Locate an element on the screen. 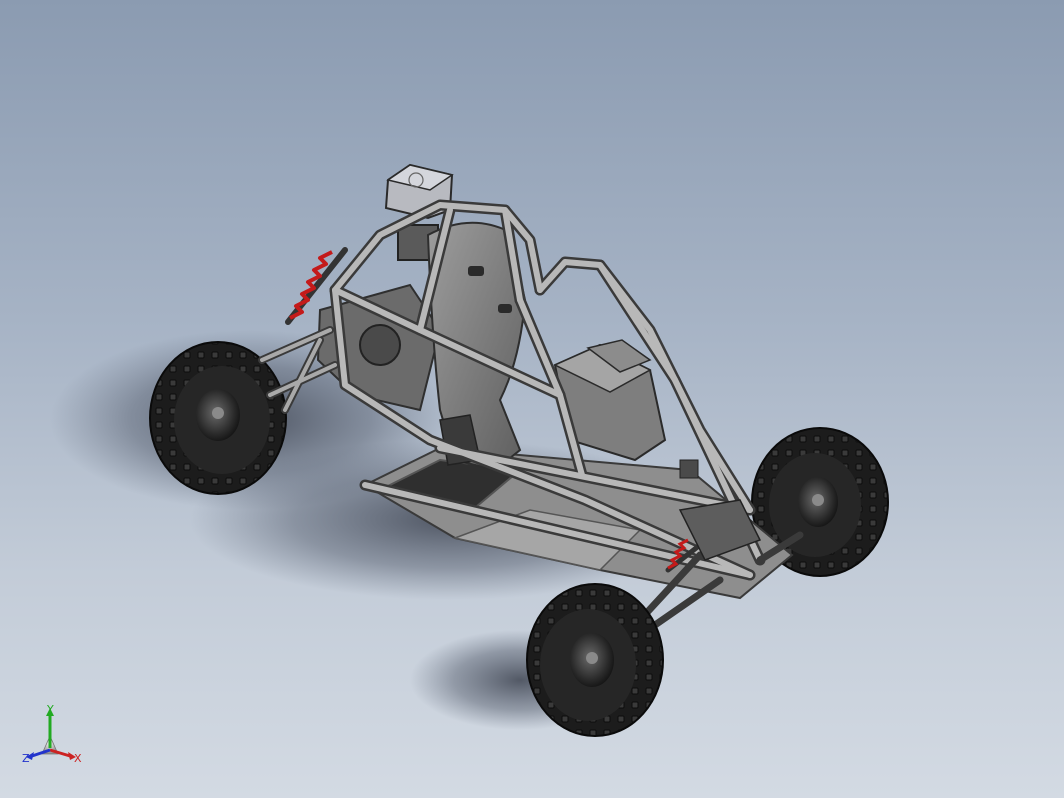 The image size is (1064, 798). y-axis-label: Y is located at coordinates (50, 710).